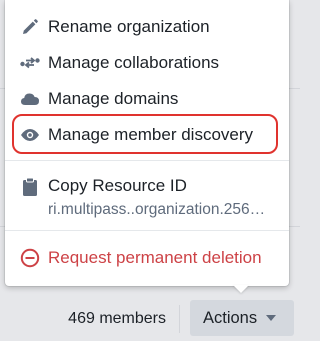  I want to click on menu-item-request-permanent-deletion: Request permanent deletion, so click(147, 258).